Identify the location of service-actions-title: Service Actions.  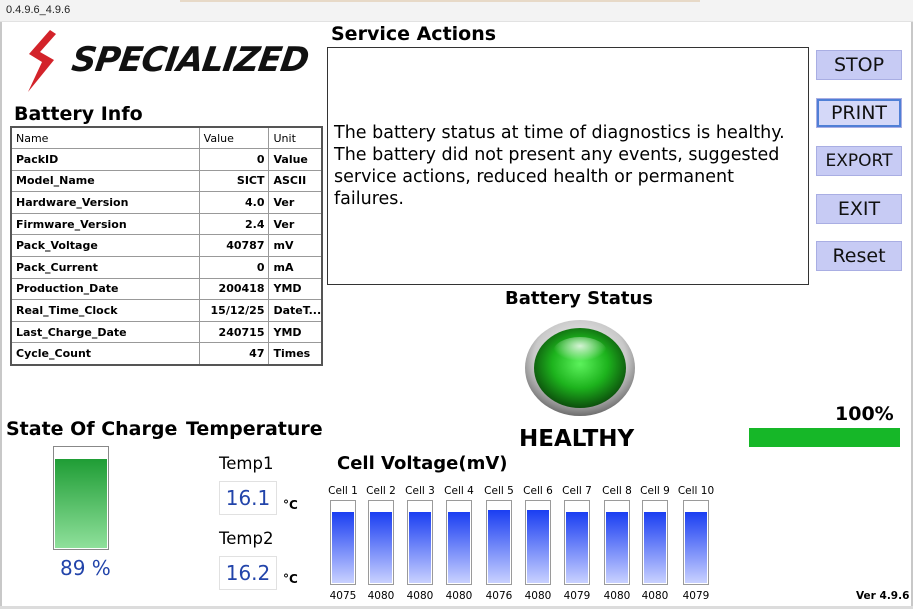
(414, 34).